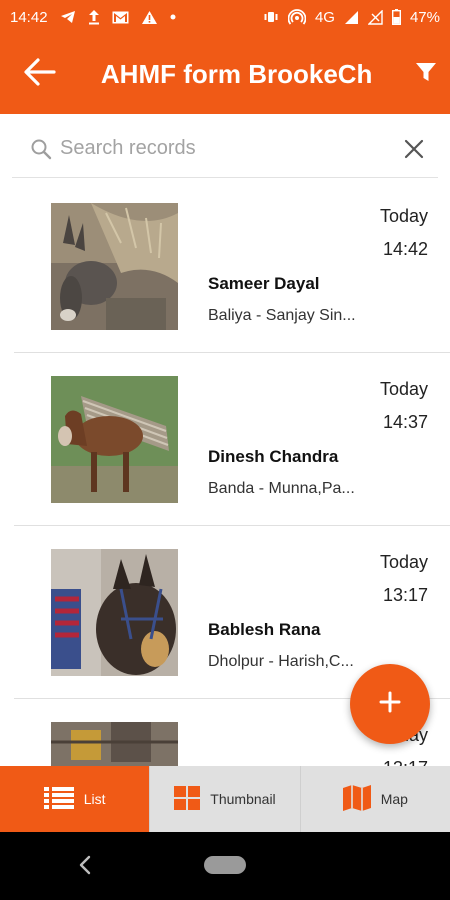 The width and height of the screenshot is (450, 900). Describe the element at coordinates (75, 799) in the screenshot. I see `tab-list: List` at that location.